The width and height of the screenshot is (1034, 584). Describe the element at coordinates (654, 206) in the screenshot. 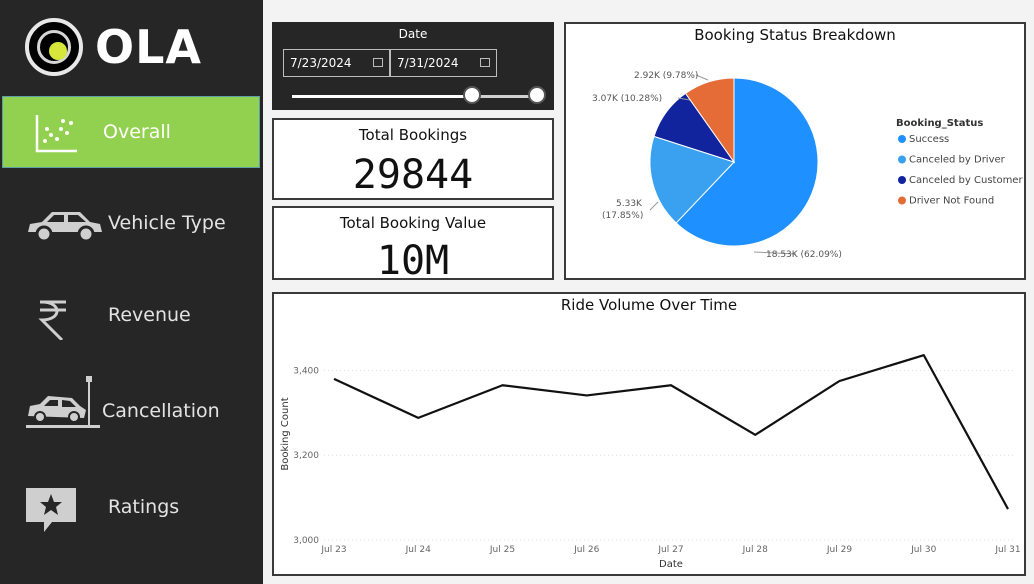

I see `pie-leader-line` at that location.